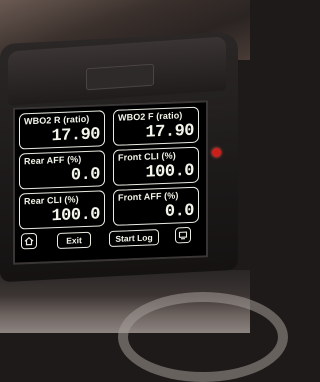  I want to click on gauge-label: Rear CLI (%), so click(51, 200).